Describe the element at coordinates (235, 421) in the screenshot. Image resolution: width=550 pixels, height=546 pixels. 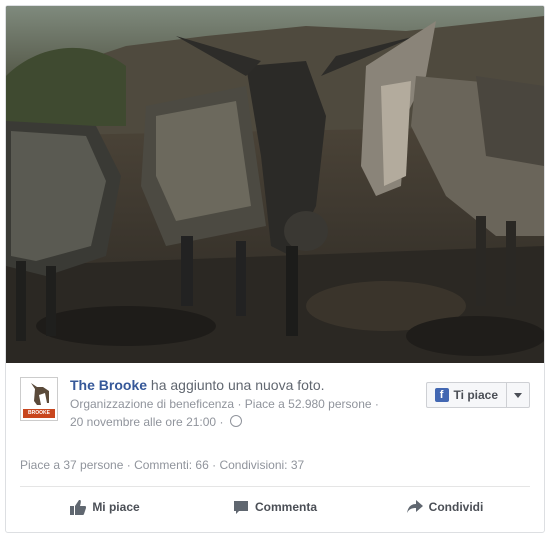
I see `globe-icon` at that location.